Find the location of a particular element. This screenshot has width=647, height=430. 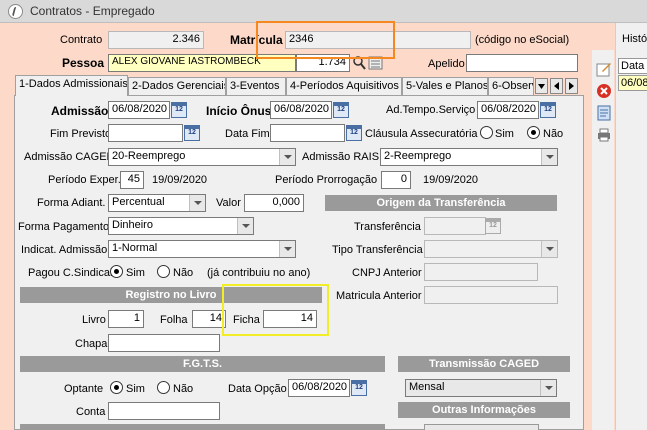

optante-nao-label: Não is located at coordinates (183, 389).